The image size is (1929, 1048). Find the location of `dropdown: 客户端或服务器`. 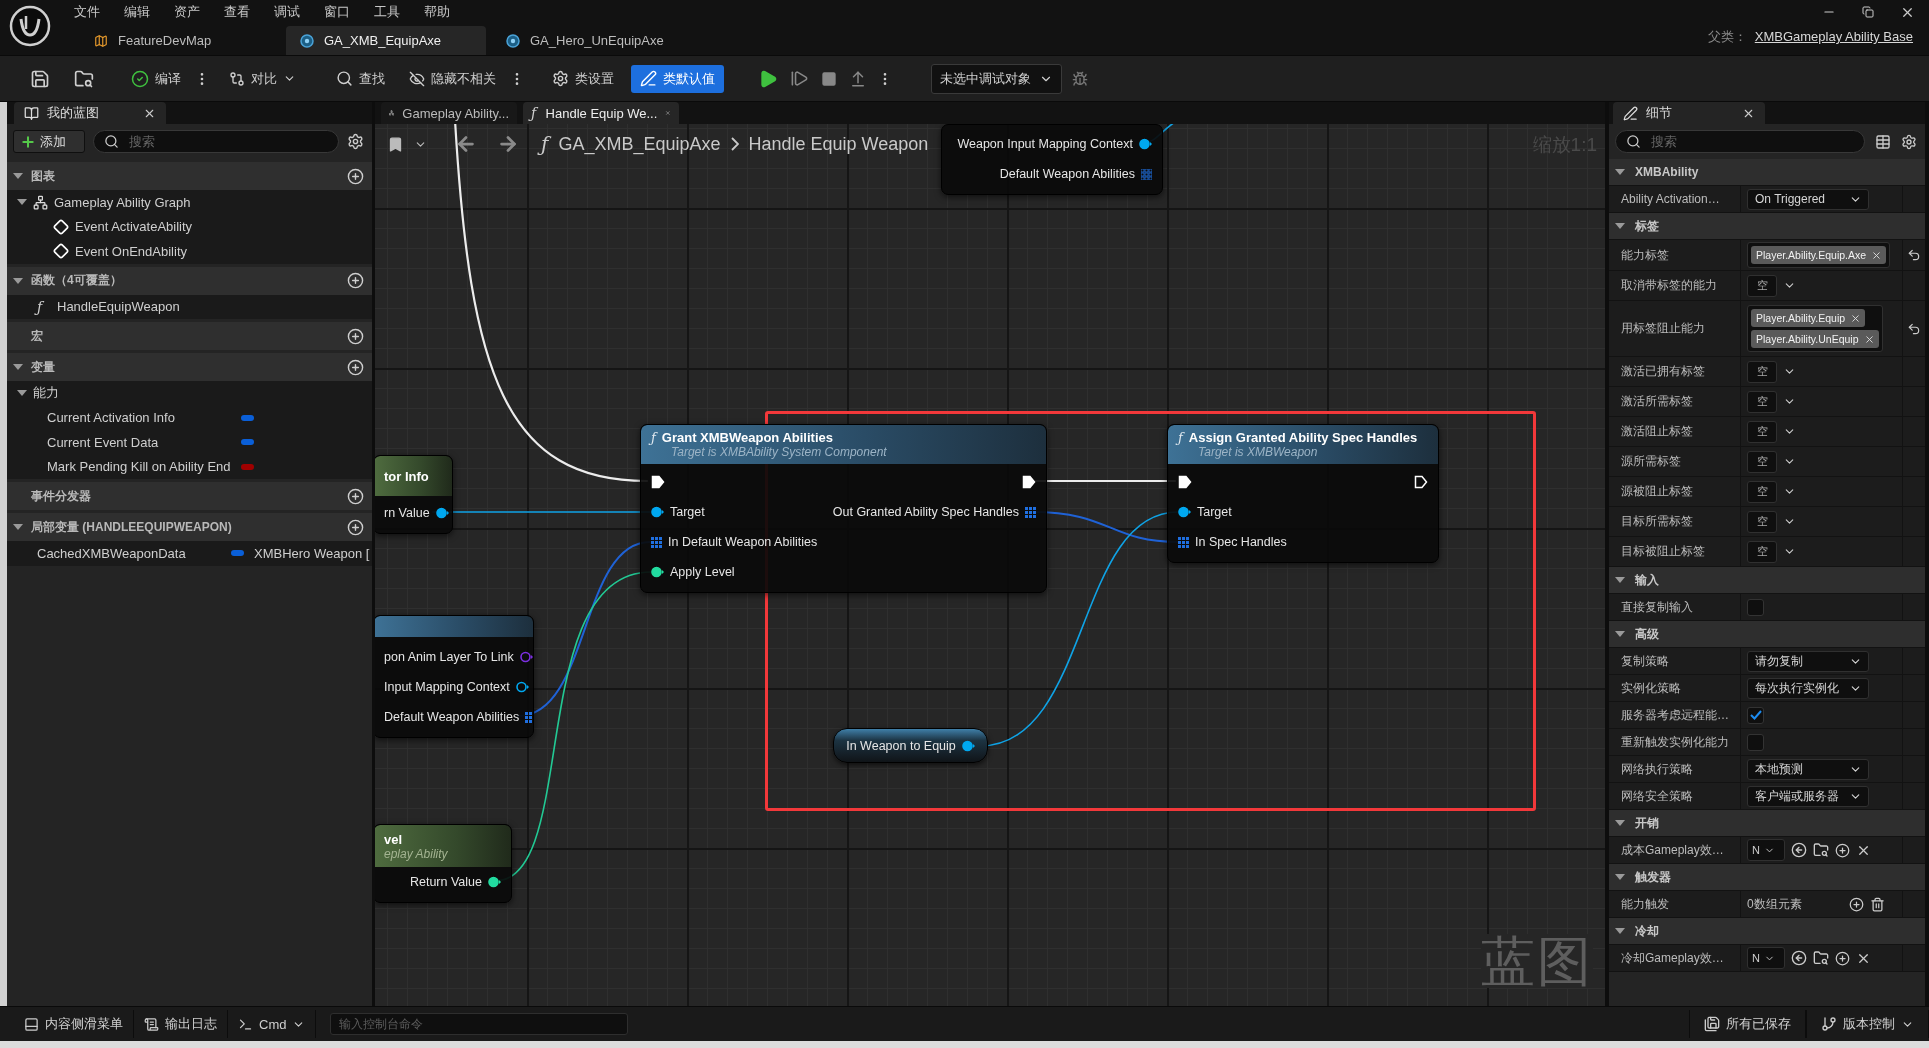

dropdown: 客户端或服务器 is located at coordinates (1808, 796).